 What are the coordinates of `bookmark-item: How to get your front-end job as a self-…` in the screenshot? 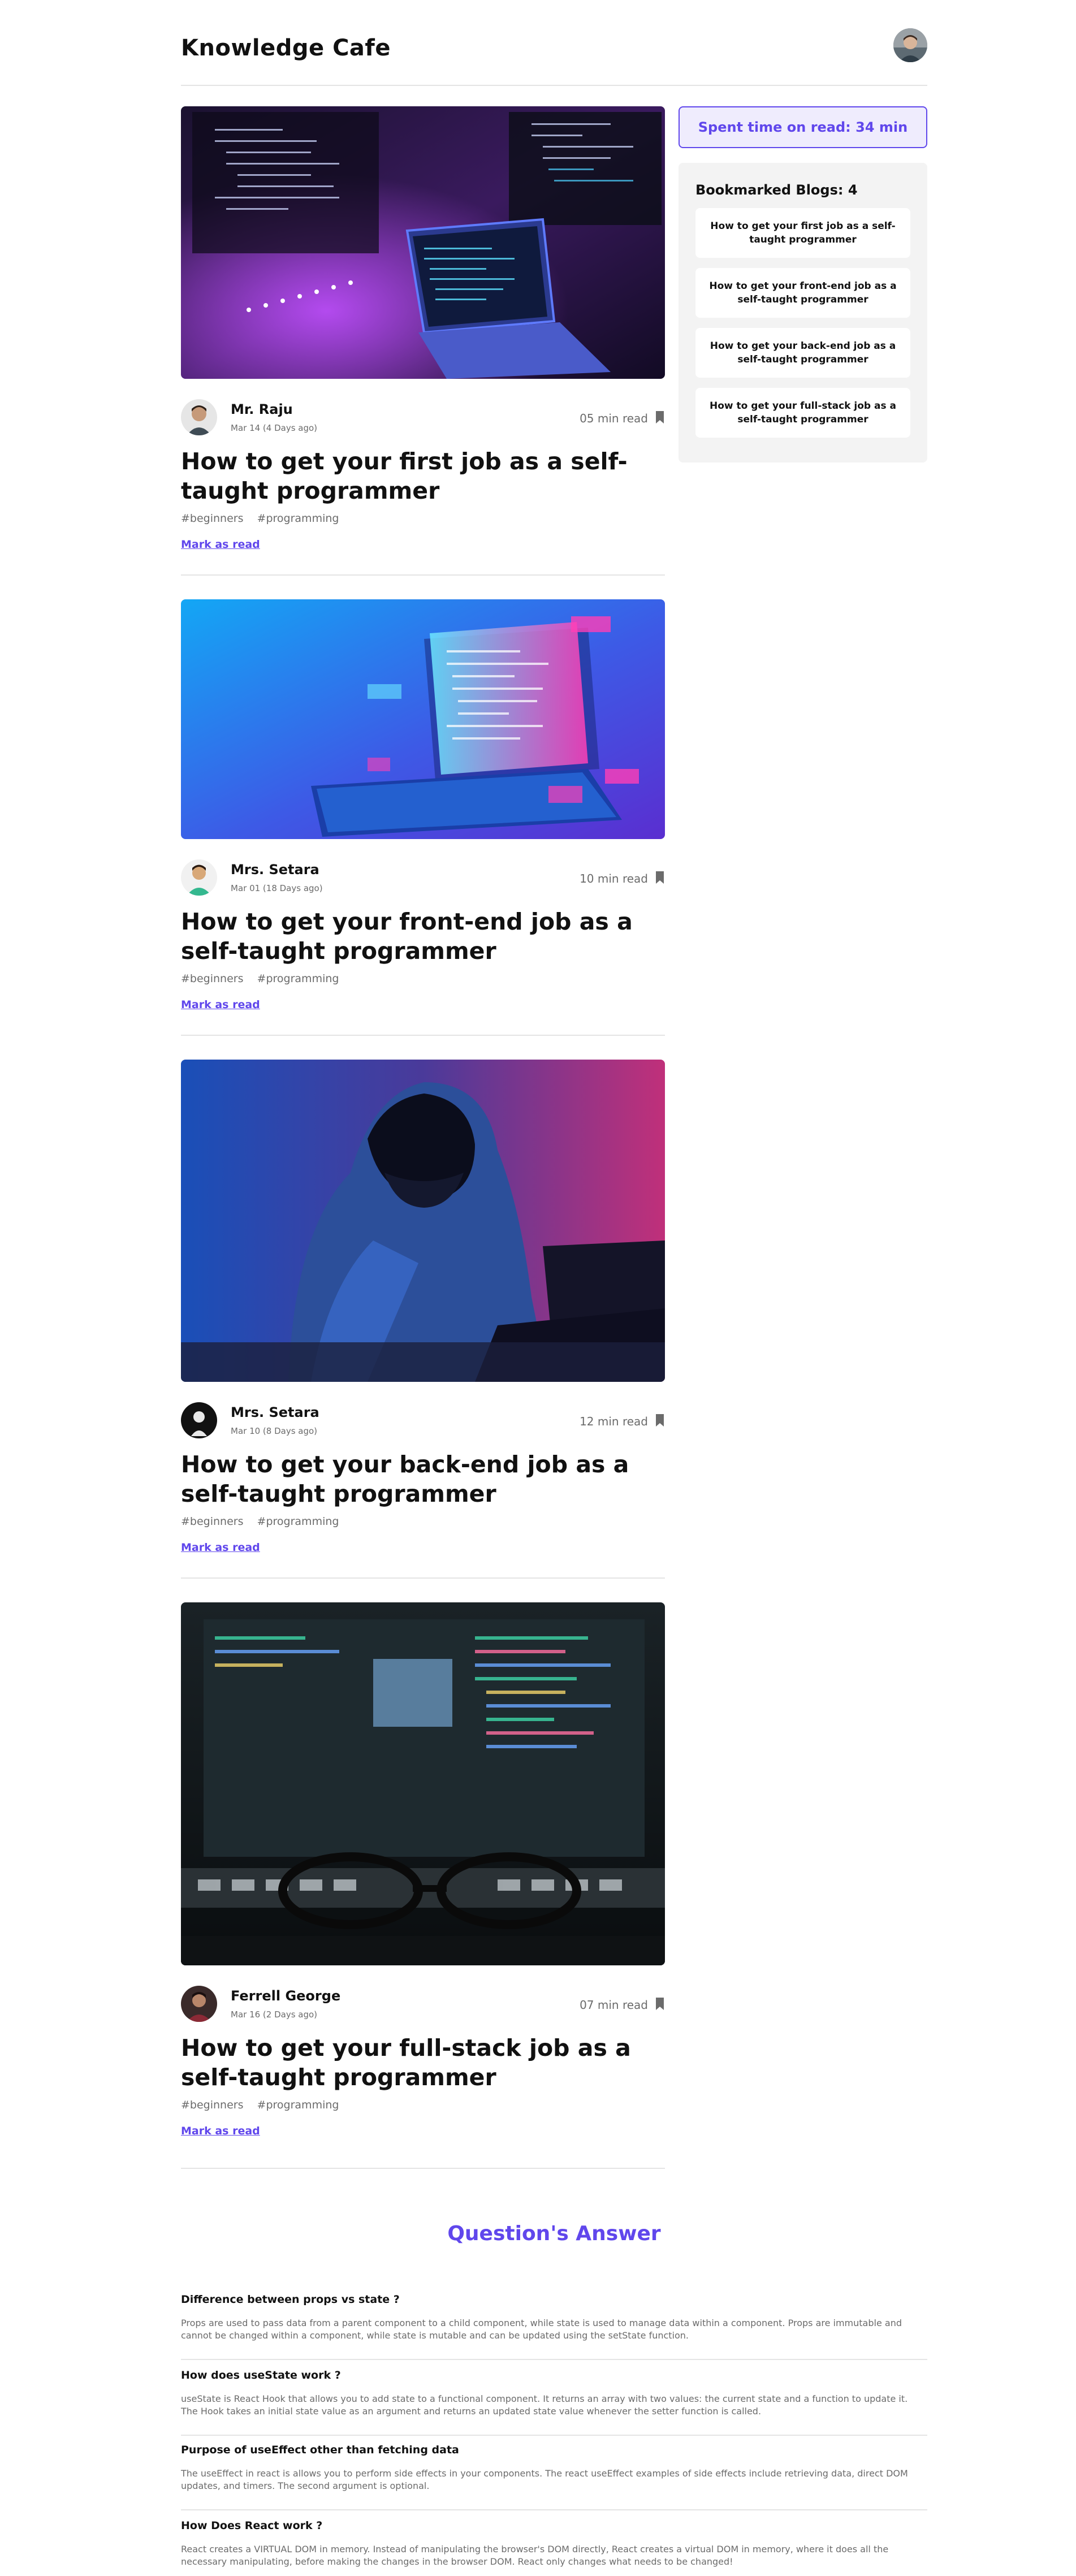 It's located at (802, 293).